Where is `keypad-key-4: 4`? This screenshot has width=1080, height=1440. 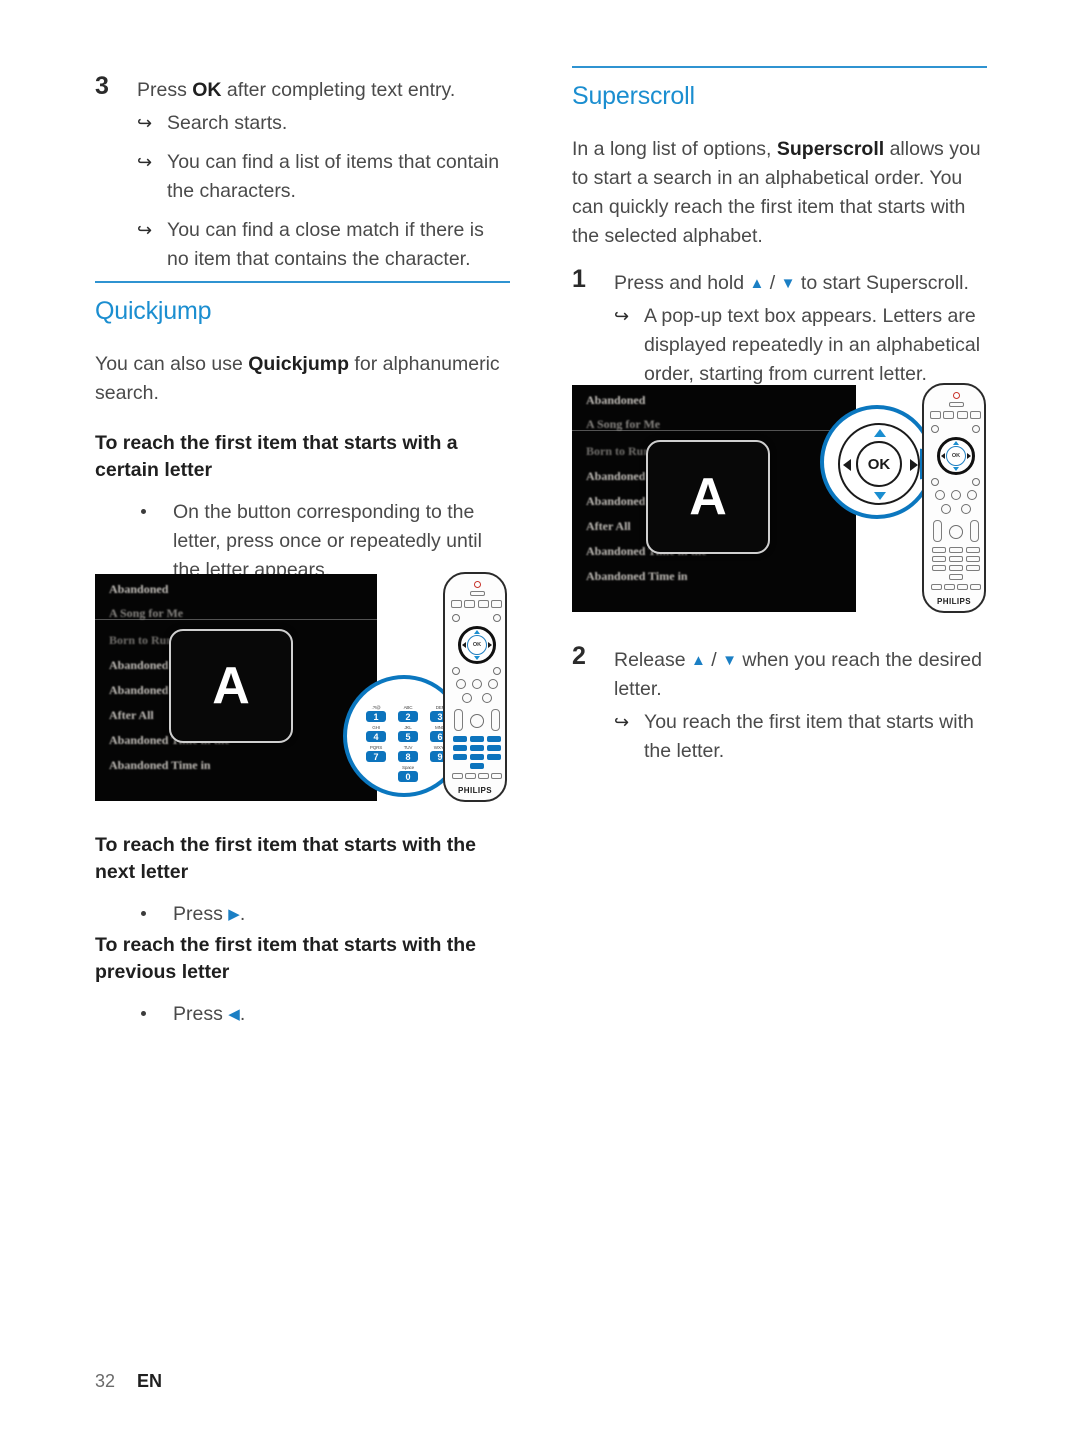
keypad-key-4: 4 is located at coordinates (376, 736).